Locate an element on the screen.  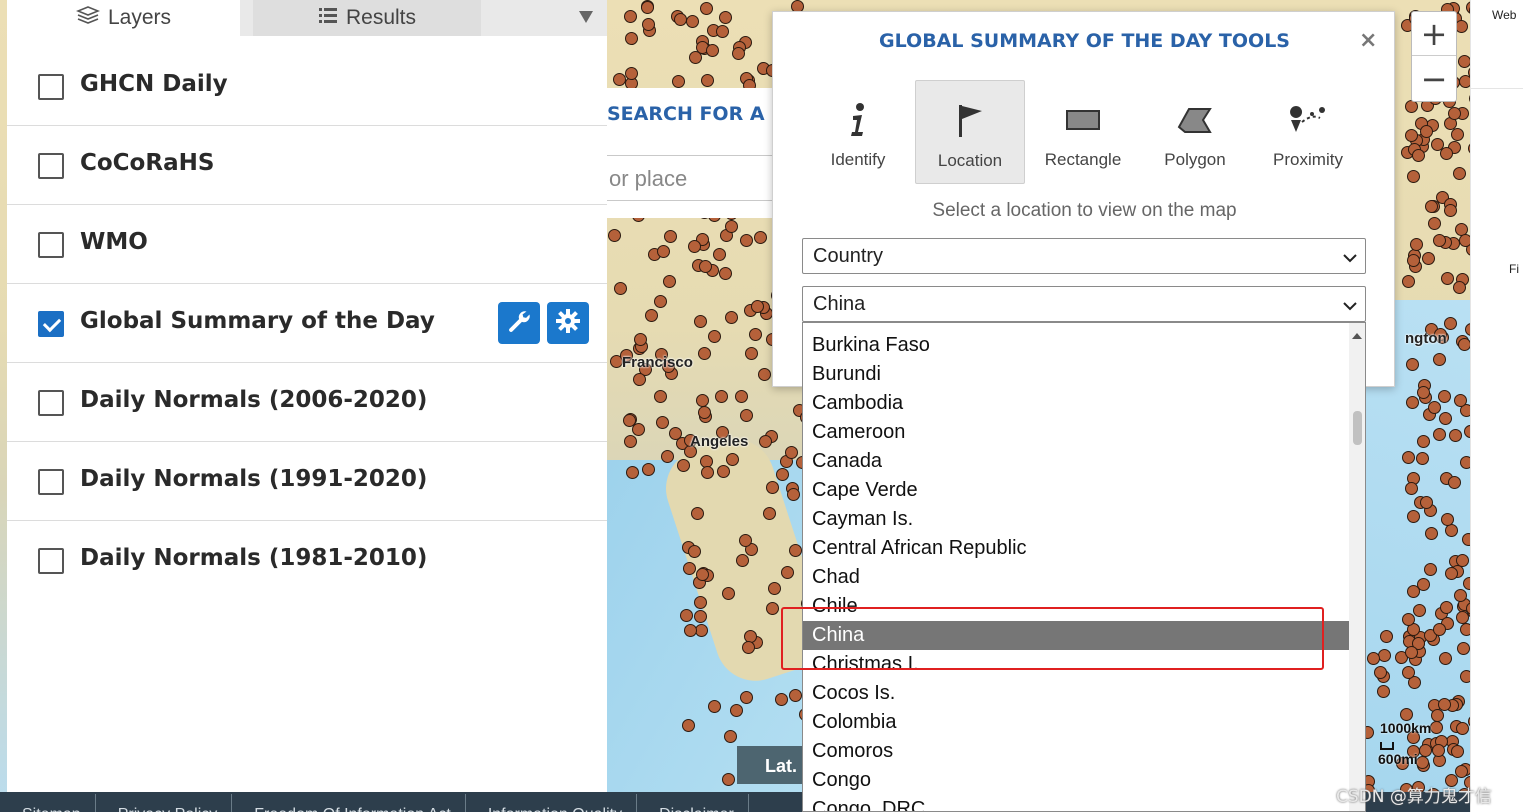
dropdown-option: Chile is located at coordinates (1076, 606).